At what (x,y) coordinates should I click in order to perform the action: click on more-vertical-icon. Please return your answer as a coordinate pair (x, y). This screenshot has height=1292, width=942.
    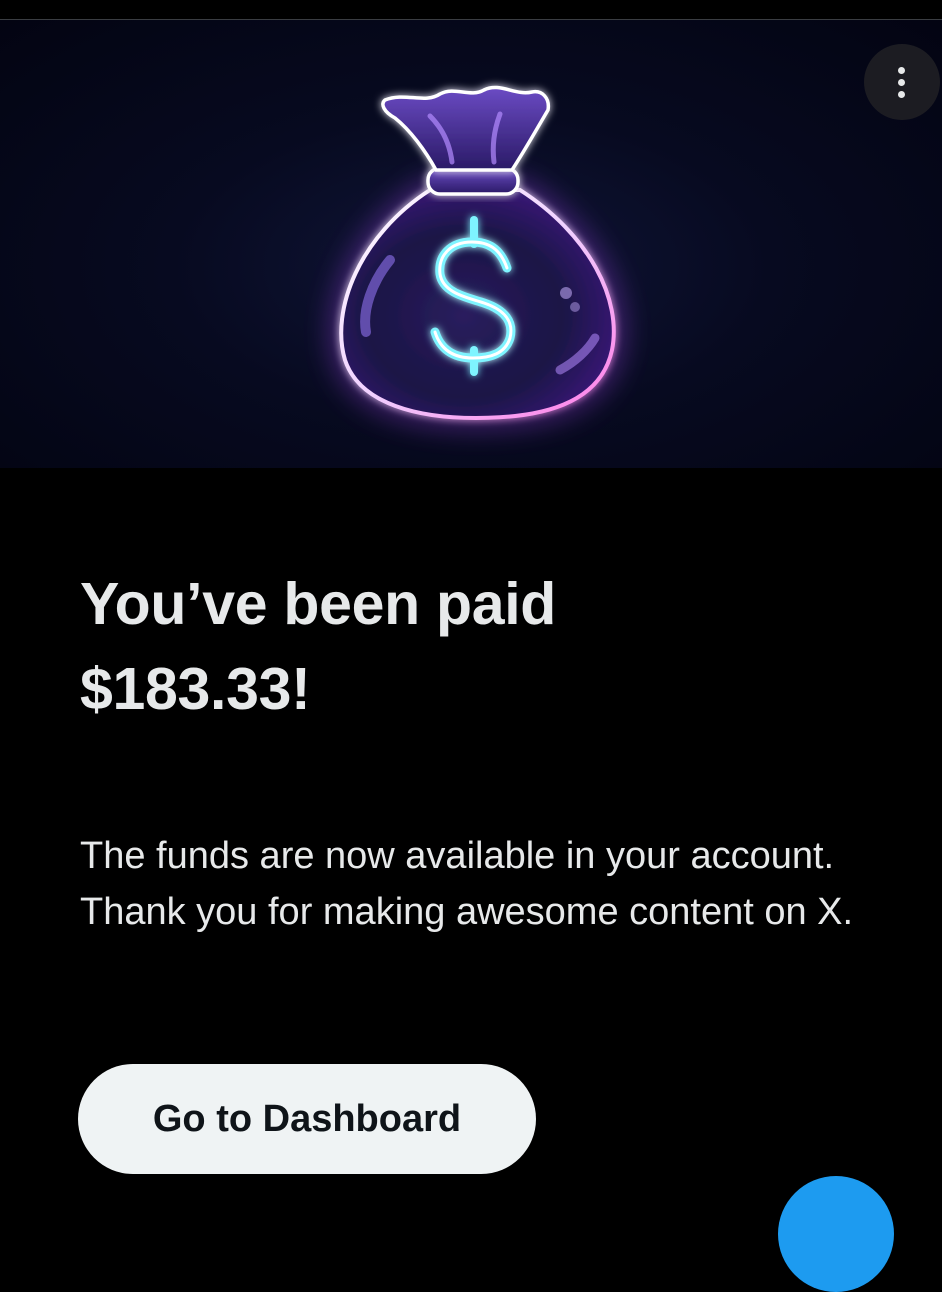
    Looking at the image, I should click on (901, 82).